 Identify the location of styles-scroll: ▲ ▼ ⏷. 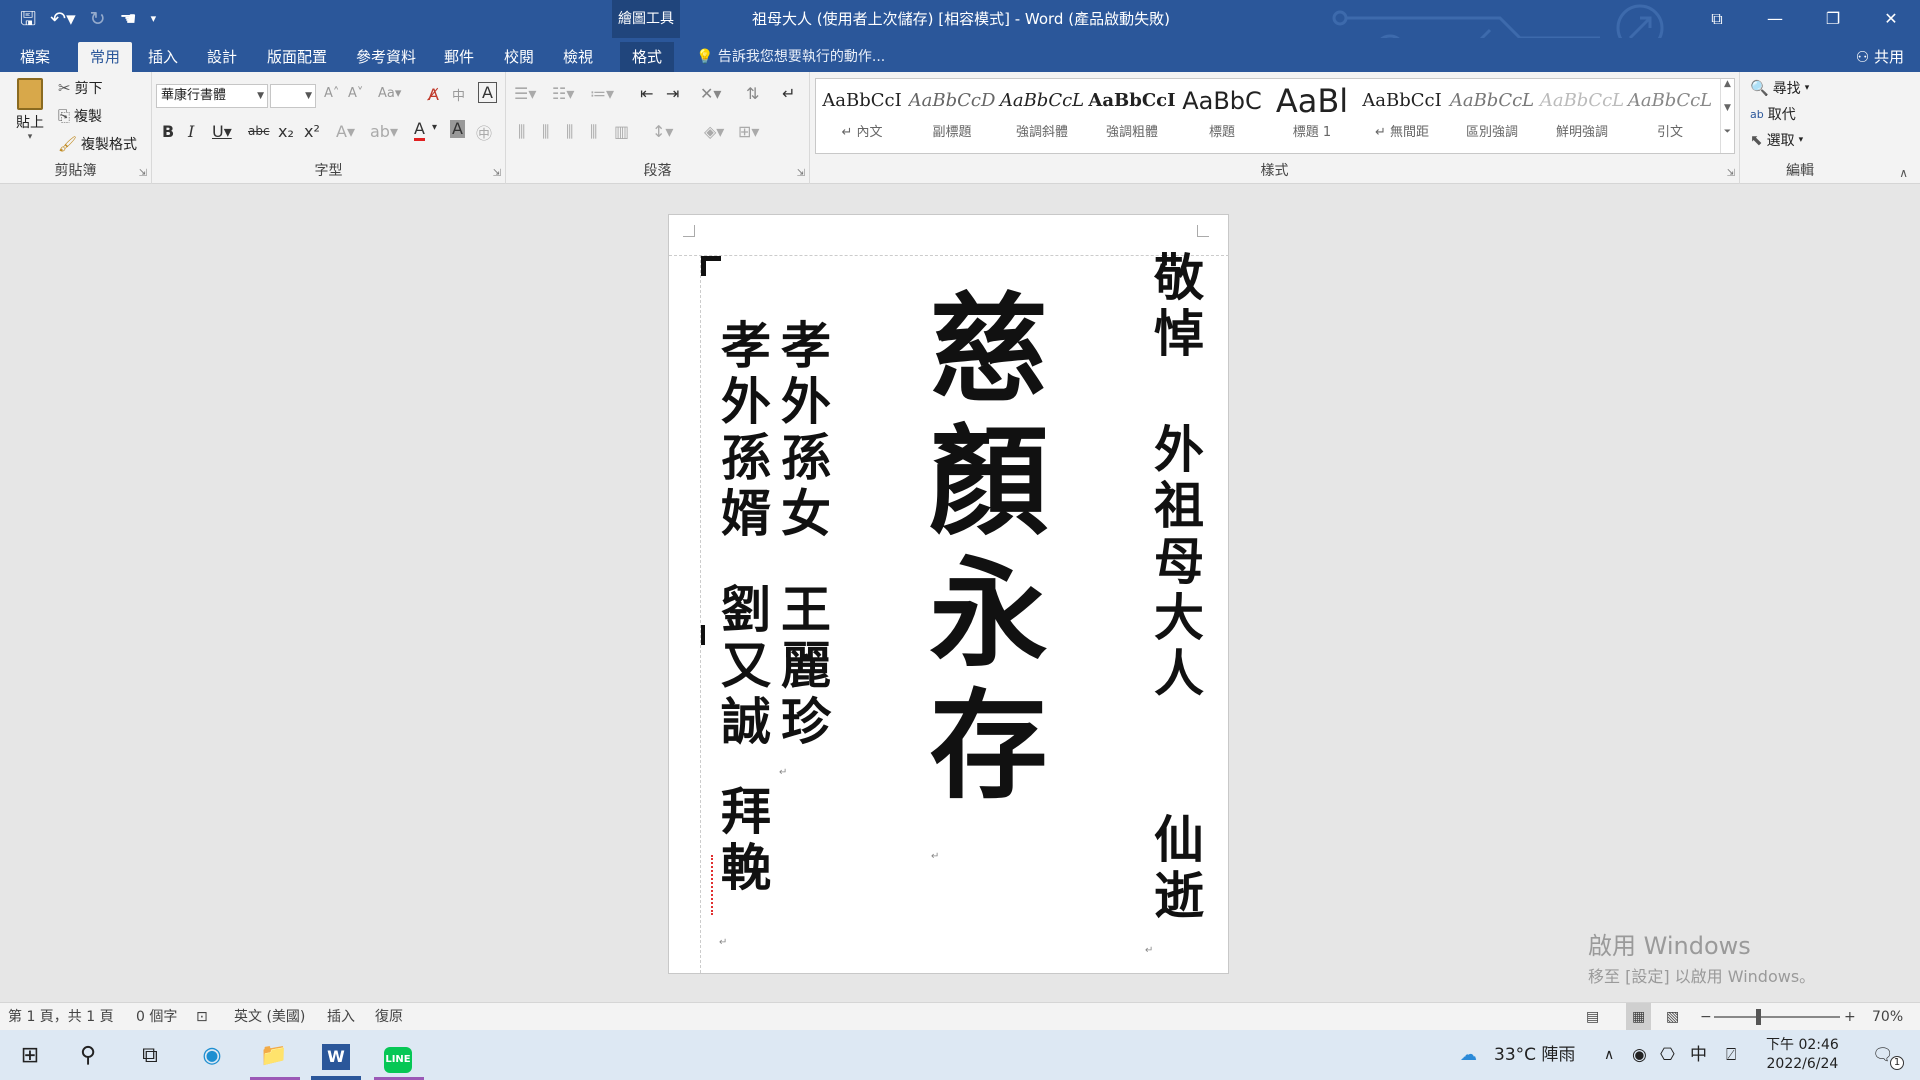
(1727, 116).